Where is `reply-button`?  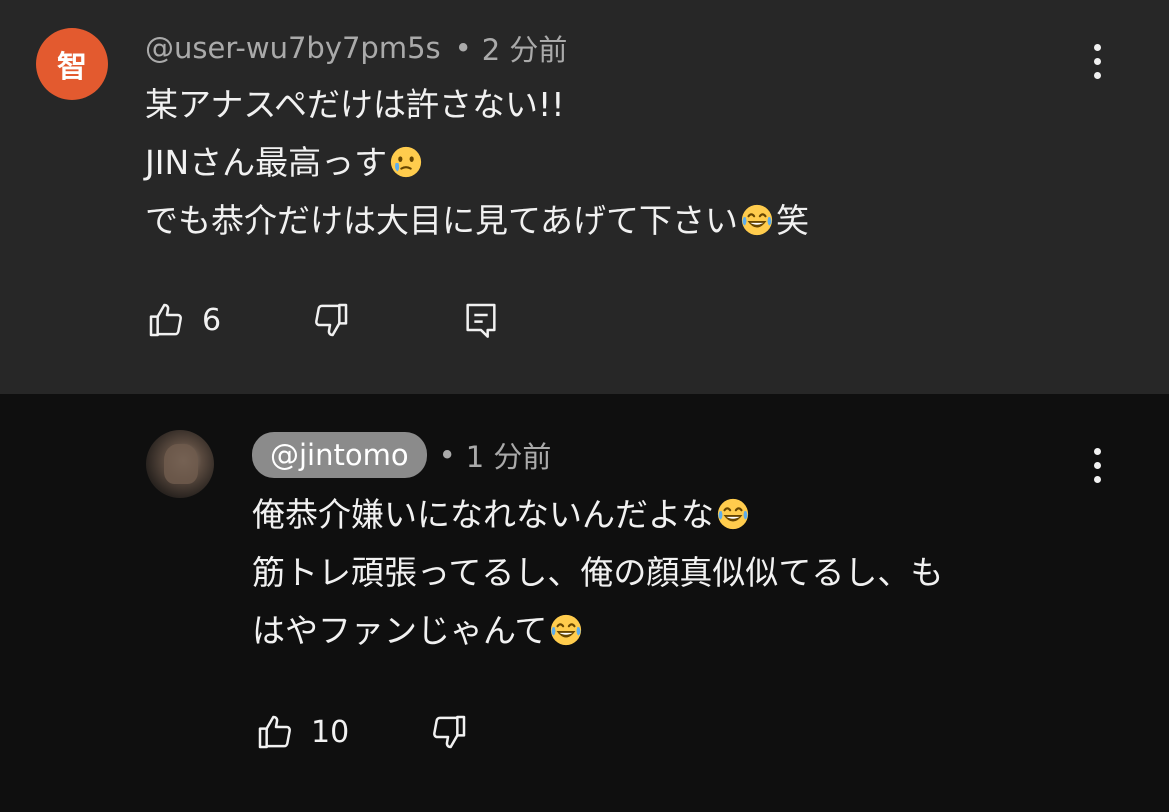 reply-button is located at coordinates (481, 320).